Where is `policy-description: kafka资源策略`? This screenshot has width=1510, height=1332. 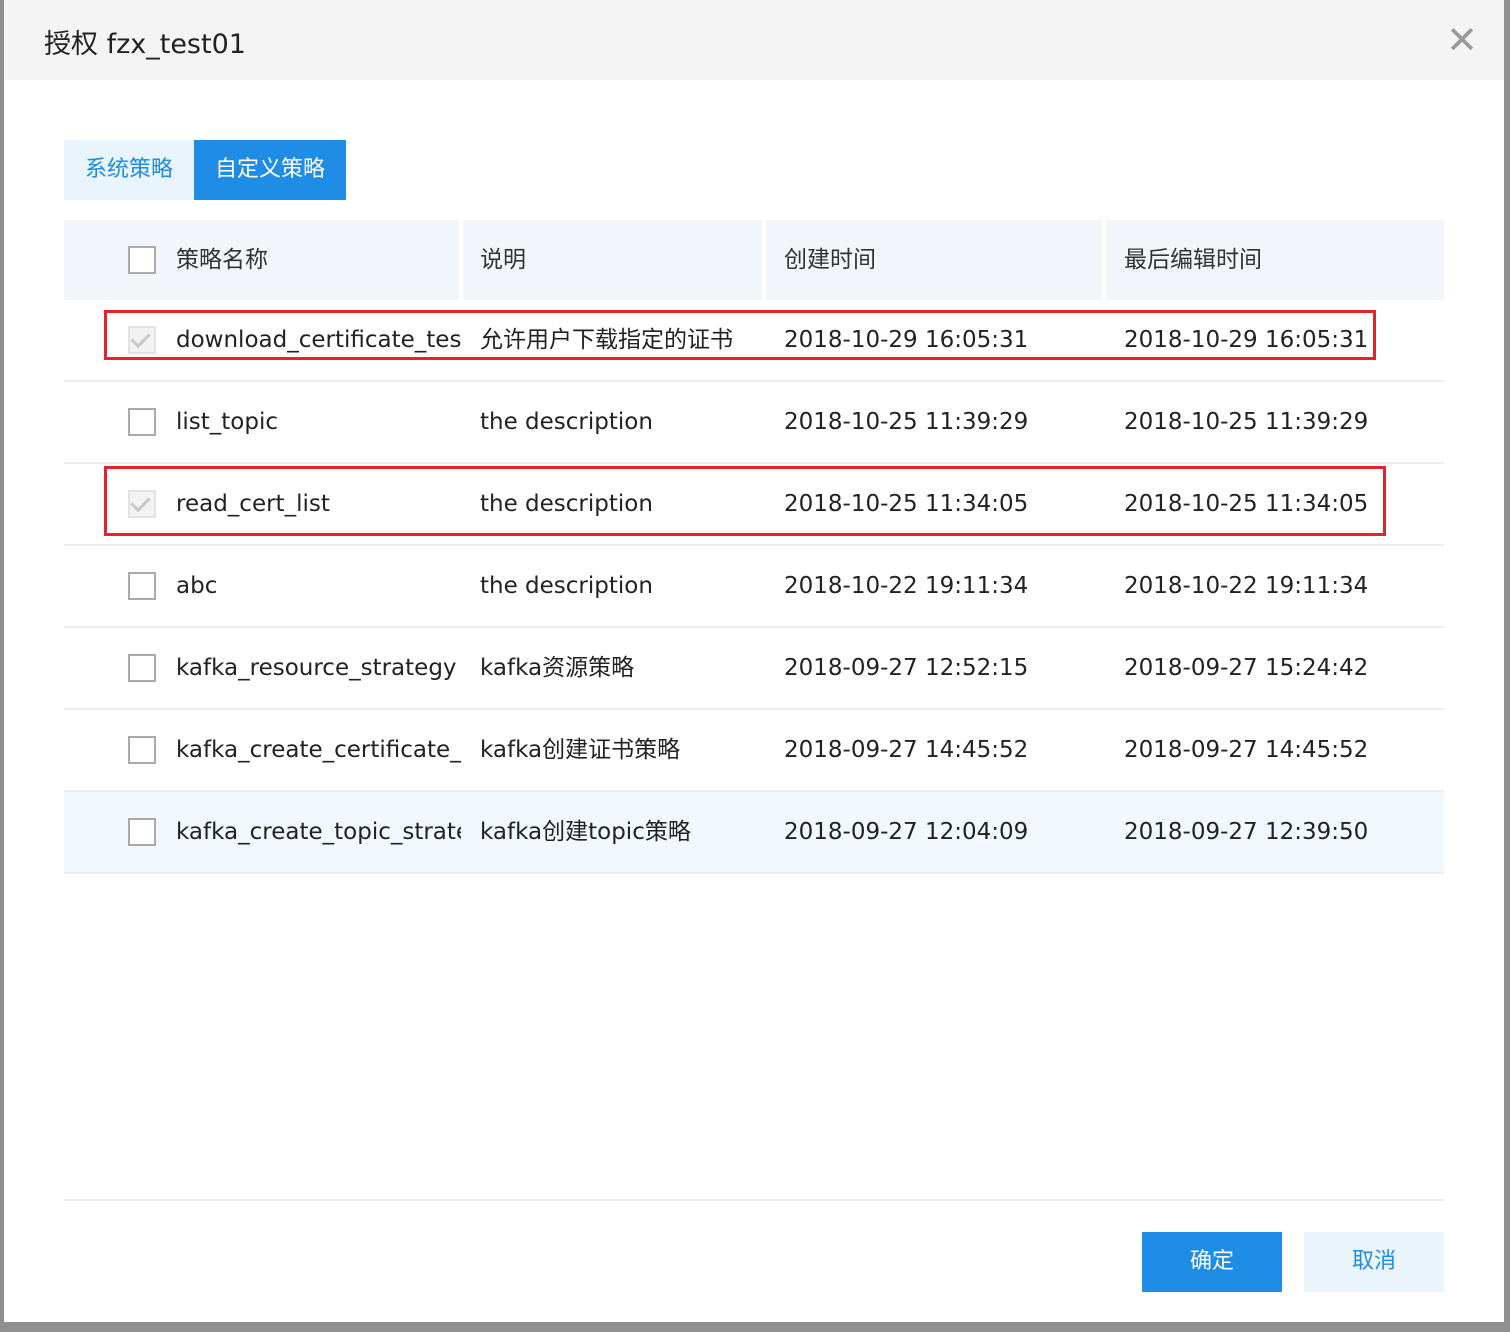
policy-description: kafka资源策略 is located at coordinates (557, 668).